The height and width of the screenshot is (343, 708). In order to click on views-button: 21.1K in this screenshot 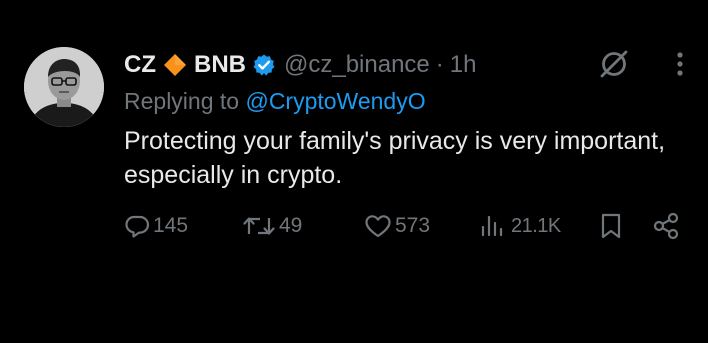, I will do `click(520, 226)`.